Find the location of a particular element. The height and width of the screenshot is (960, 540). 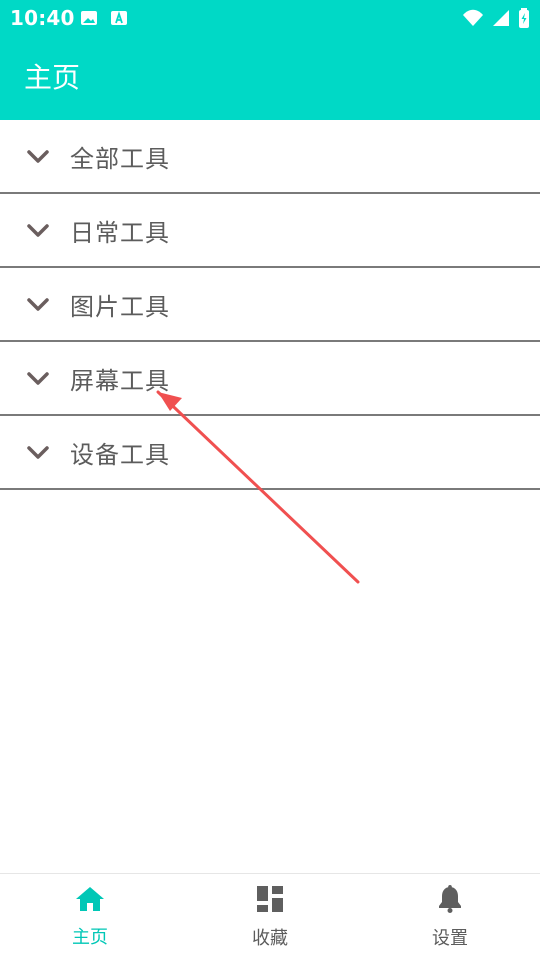

page-title: 主页 is located at coordinates (52, 77).